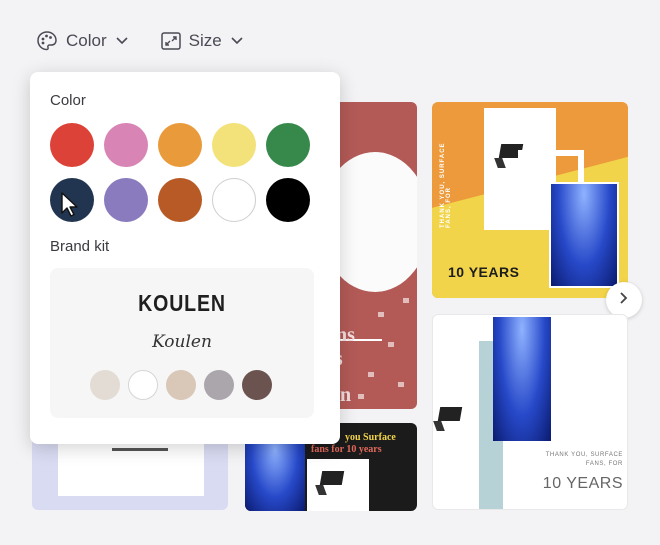  What do you see at coordinates (140, 449) in the screenshot?
I see `template-divider` at bounding box center [140, 449].